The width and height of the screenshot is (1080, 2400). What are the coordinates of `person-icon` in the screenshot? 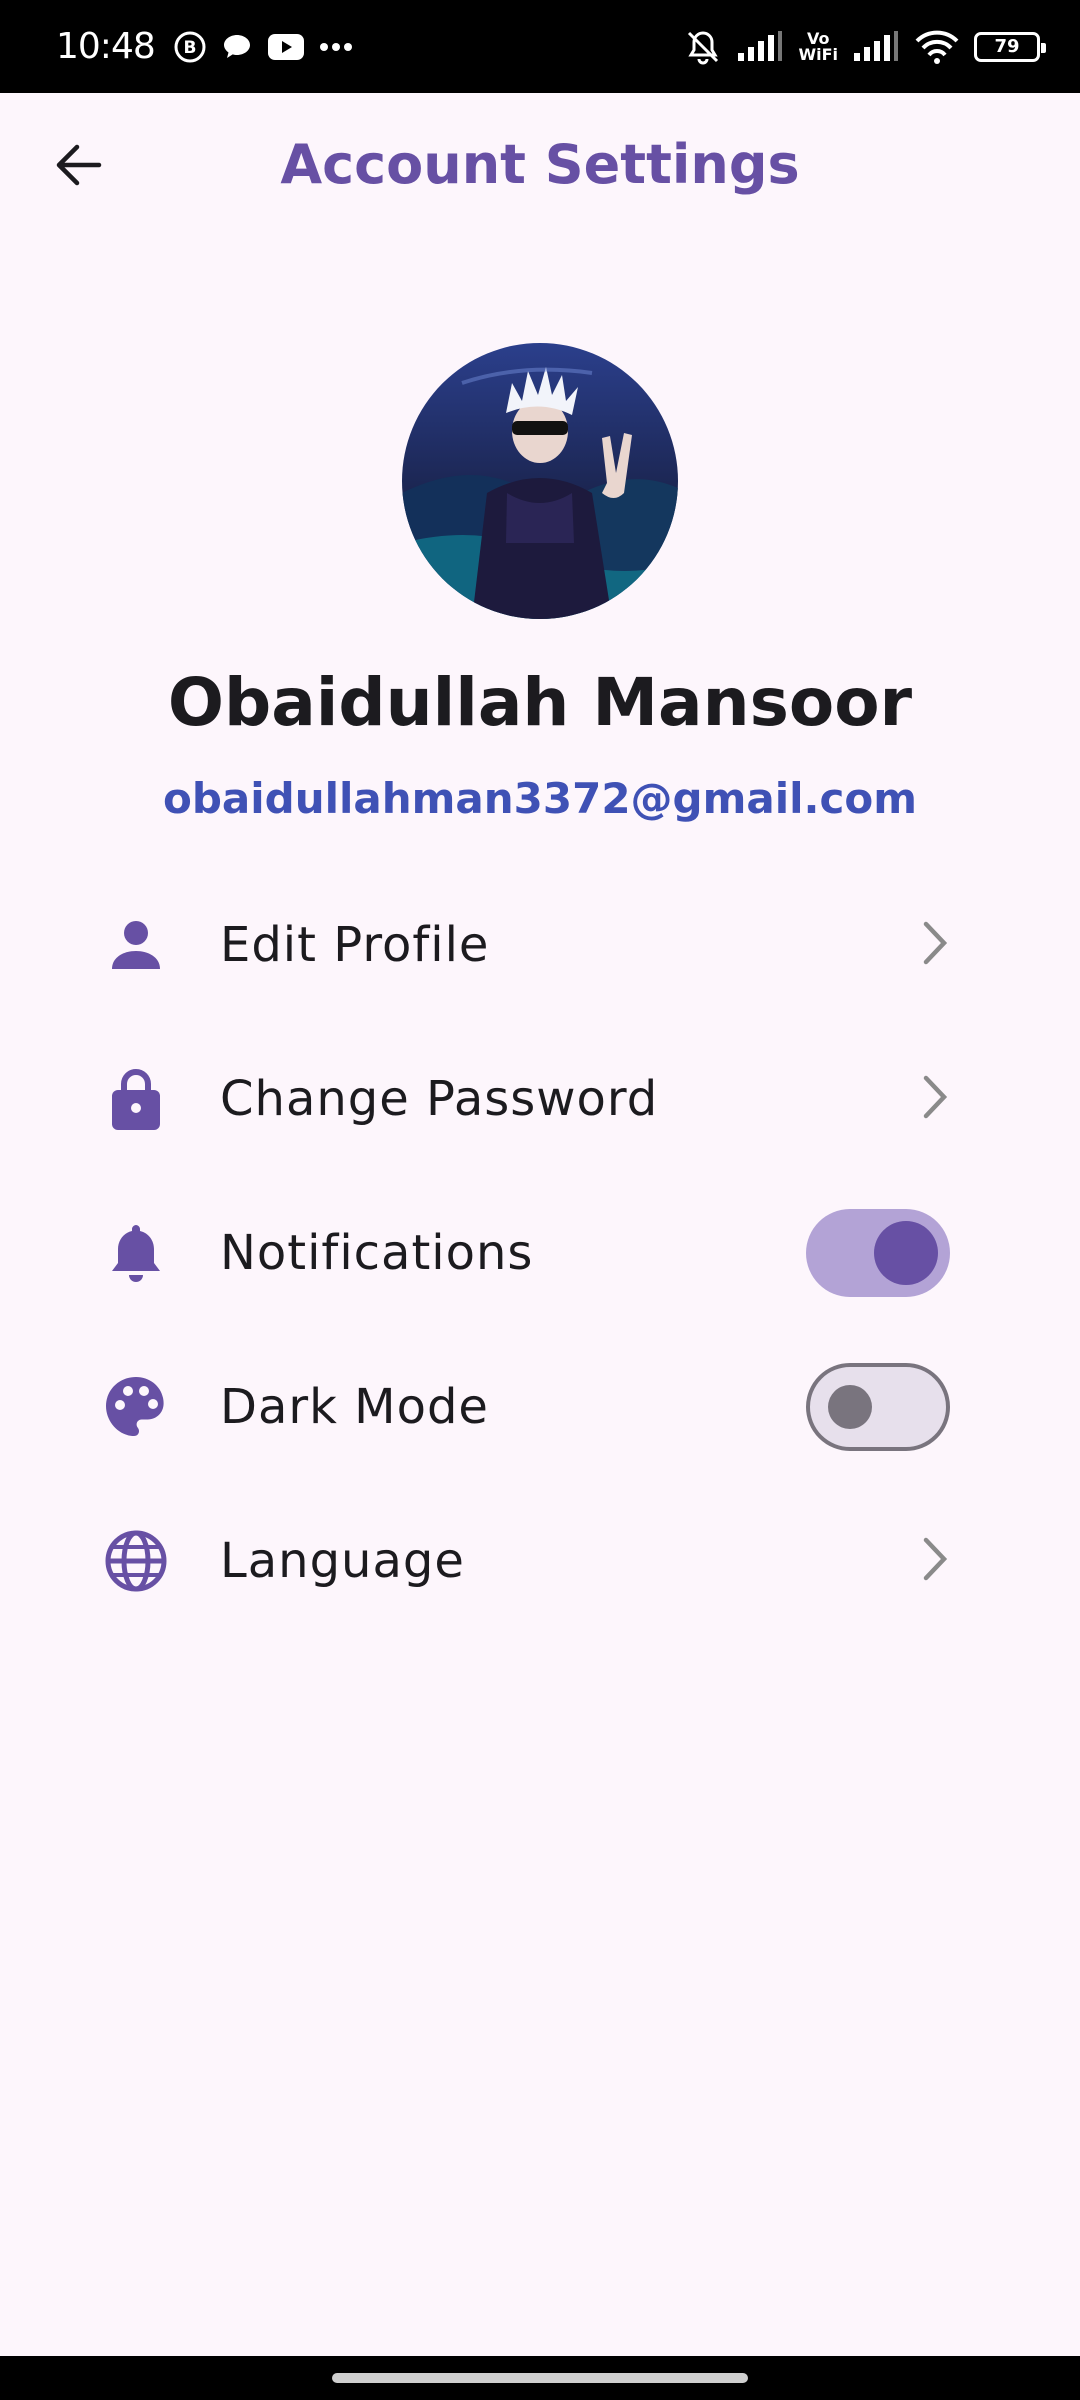 It's located at (136, 945).